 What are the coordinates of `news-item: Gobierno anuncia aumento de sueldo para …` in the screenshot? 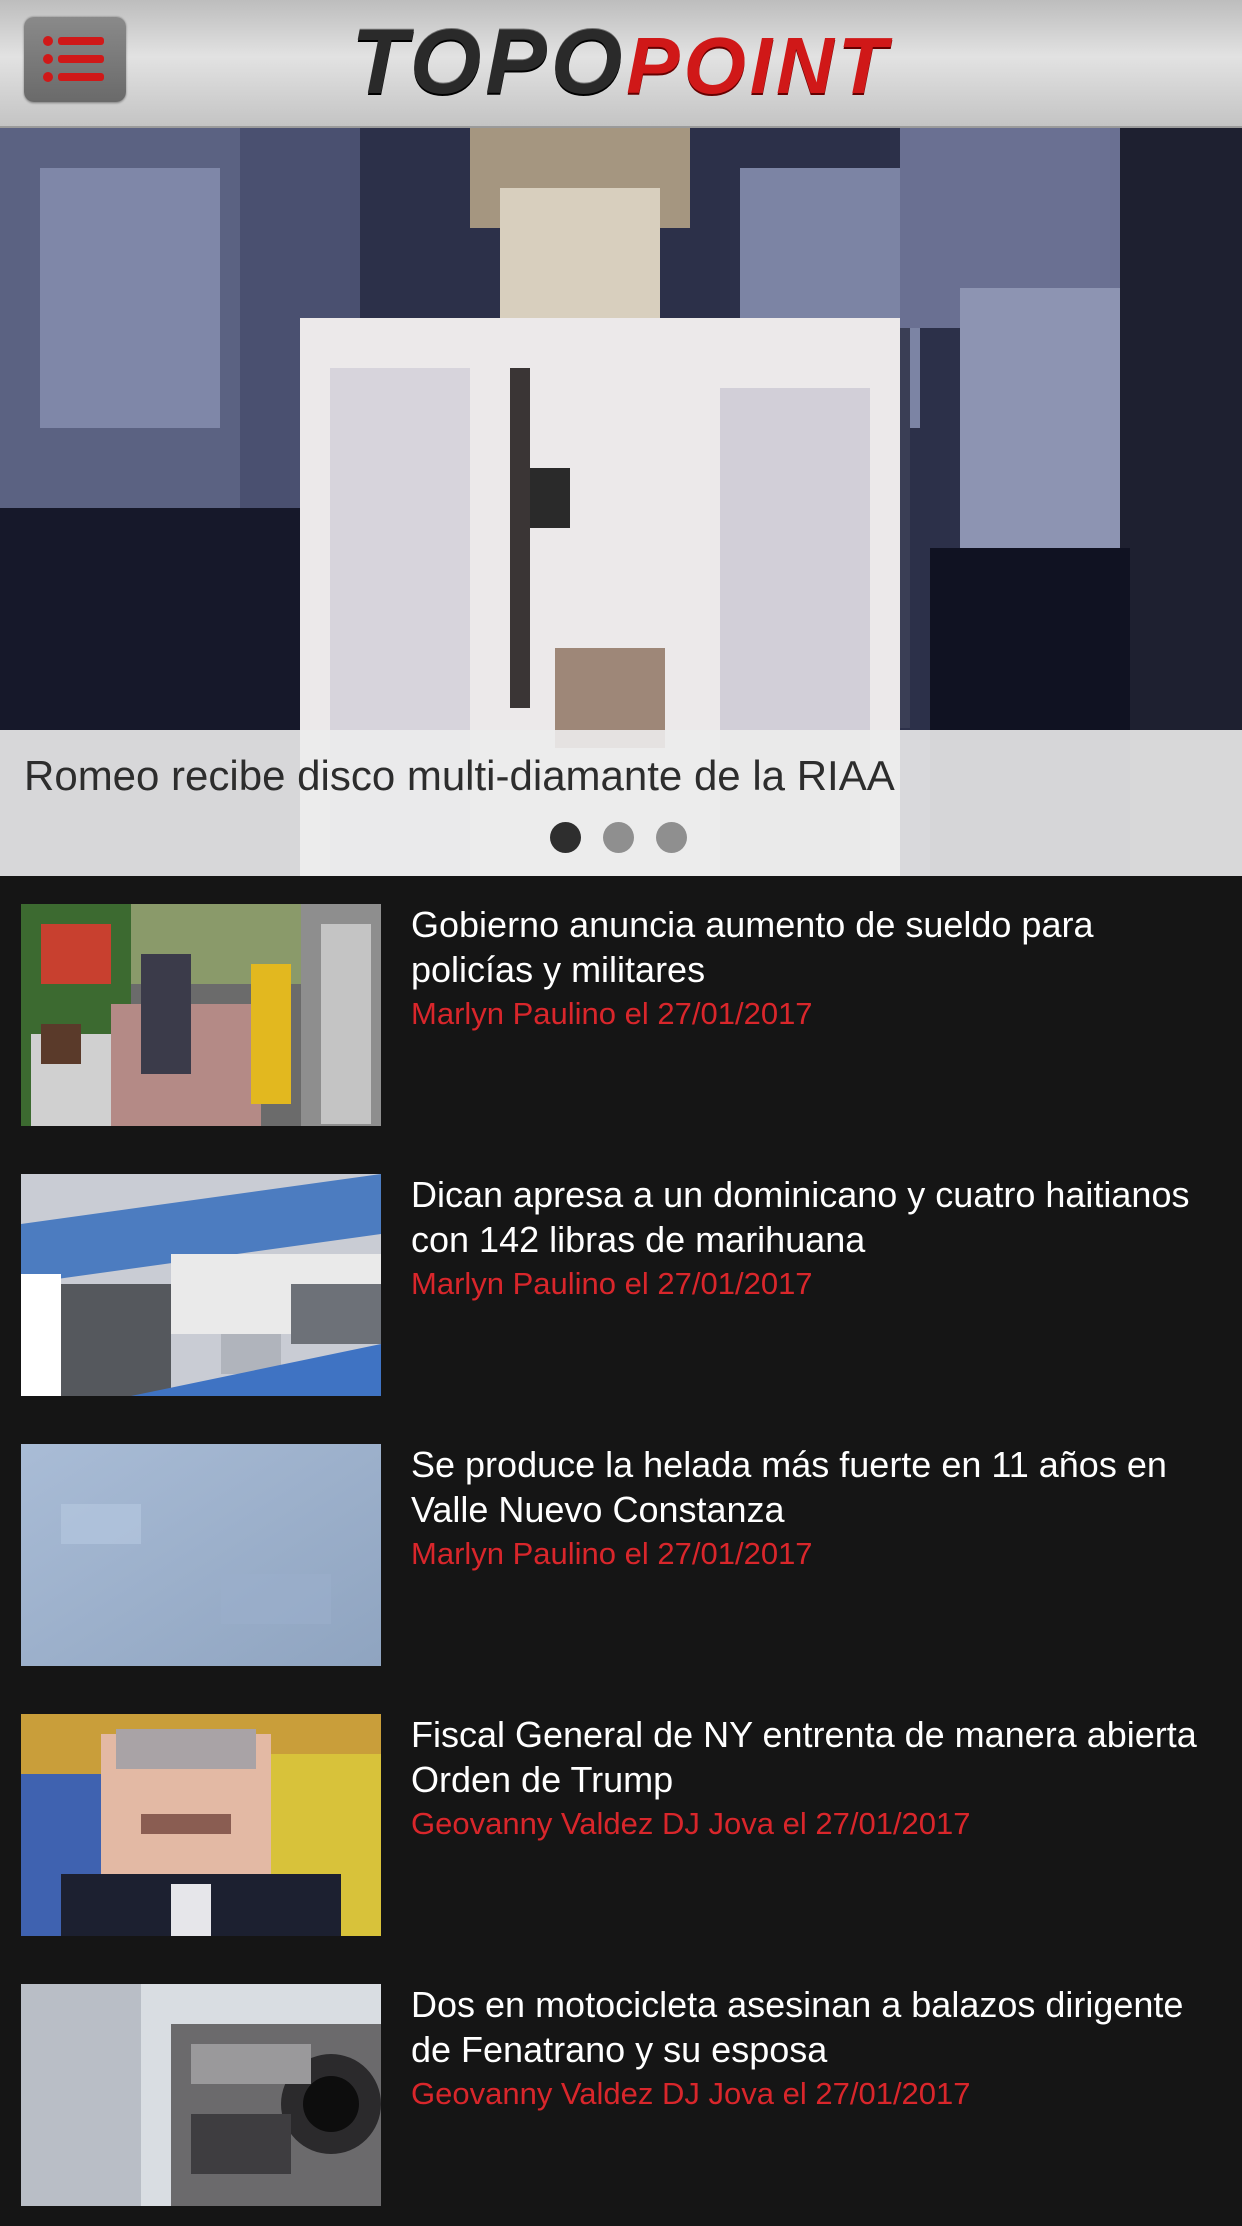 It's located at (621, 1011).